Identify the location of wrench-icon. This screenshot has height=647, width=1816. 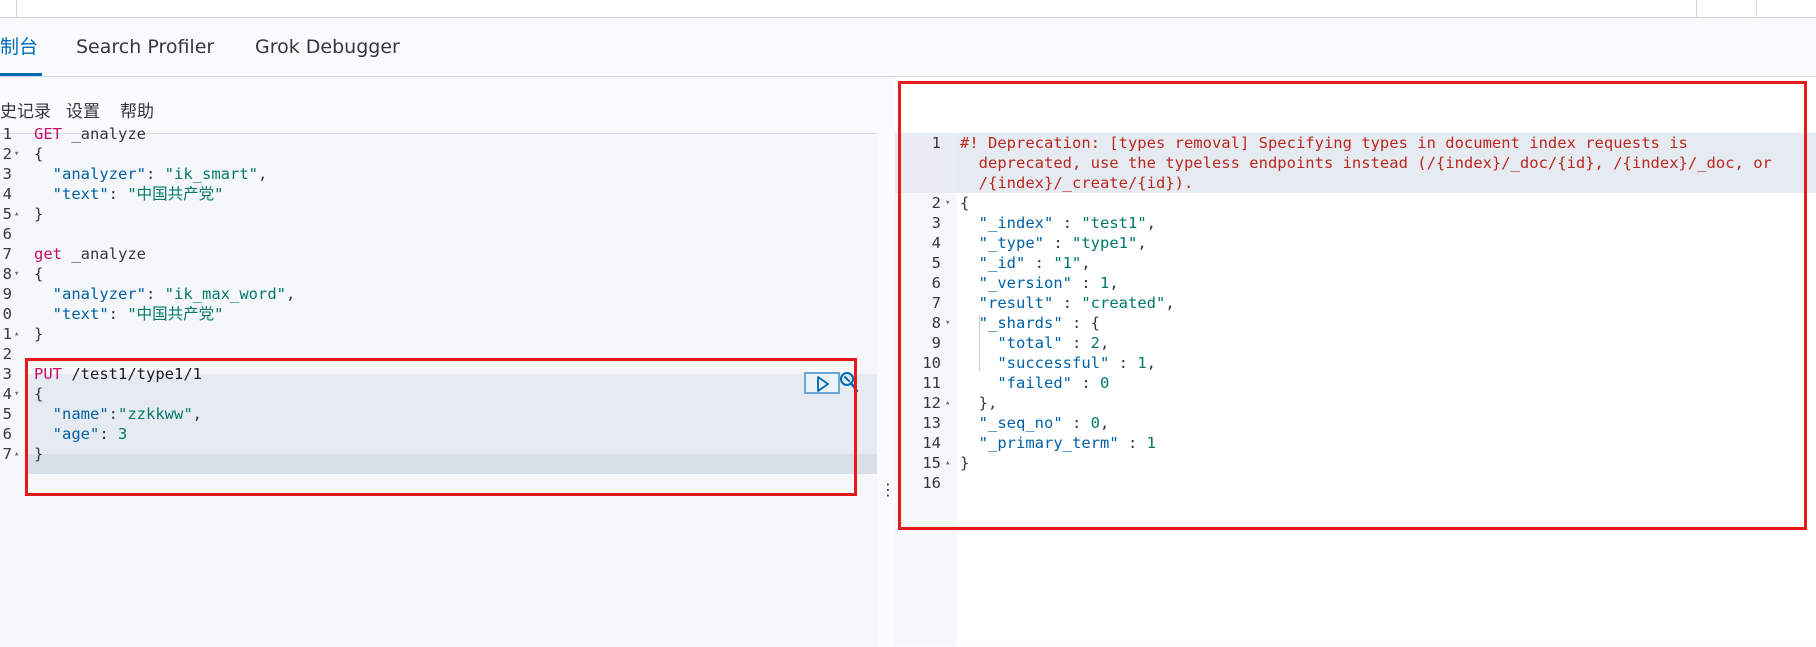
(849, 384).